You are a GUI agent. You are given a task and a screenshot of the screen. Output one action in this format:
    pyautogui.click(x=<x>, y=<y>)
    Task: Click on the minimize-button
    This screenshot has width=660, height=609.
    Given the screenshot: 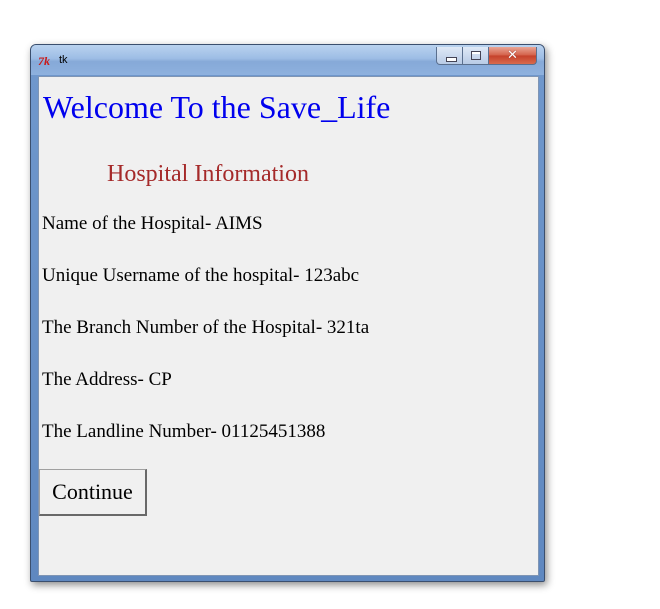 What is the action you would take?
    pyautogui.click(x=449, y=56)
    